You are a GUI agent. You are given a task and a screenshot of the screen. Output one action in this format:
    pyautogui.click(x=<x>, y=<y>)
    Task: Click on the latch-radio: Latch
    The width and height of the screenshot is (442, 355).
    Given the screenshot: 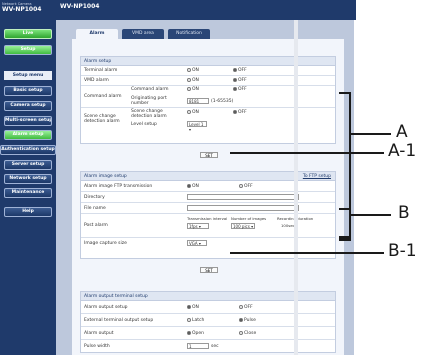 What is the action you would take?
    pyautogui.click(x=195, y=320)
    